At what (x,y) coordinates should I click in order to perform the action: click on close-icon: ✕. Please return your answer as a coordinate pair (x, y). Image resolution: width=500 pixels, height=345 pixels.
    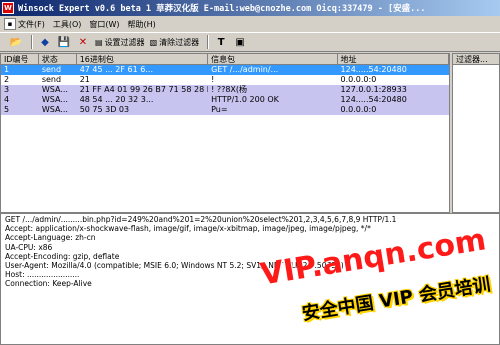
    Looking at the image, I should click on (83, 42).